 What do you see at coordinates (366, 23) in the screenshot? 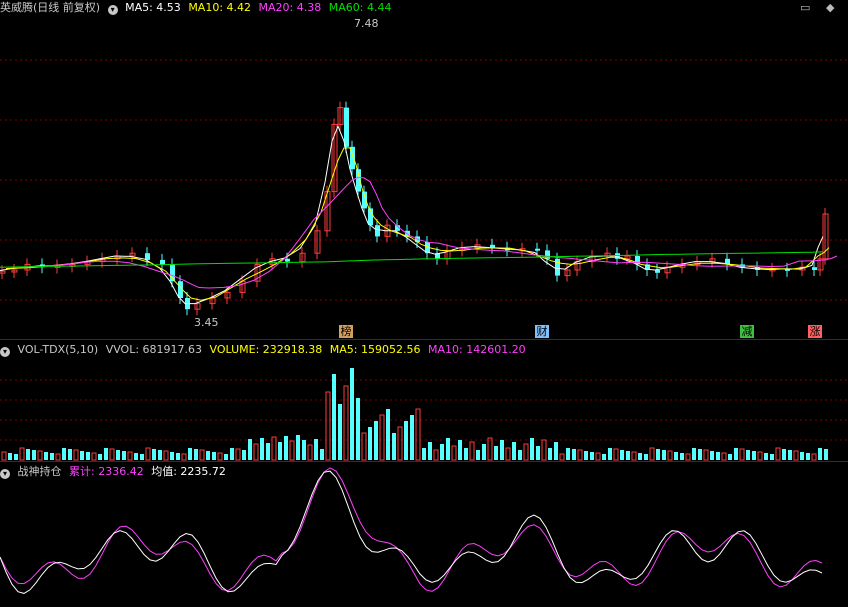
I see `high-price-label: 7.48` at bounding box center [366, 23].